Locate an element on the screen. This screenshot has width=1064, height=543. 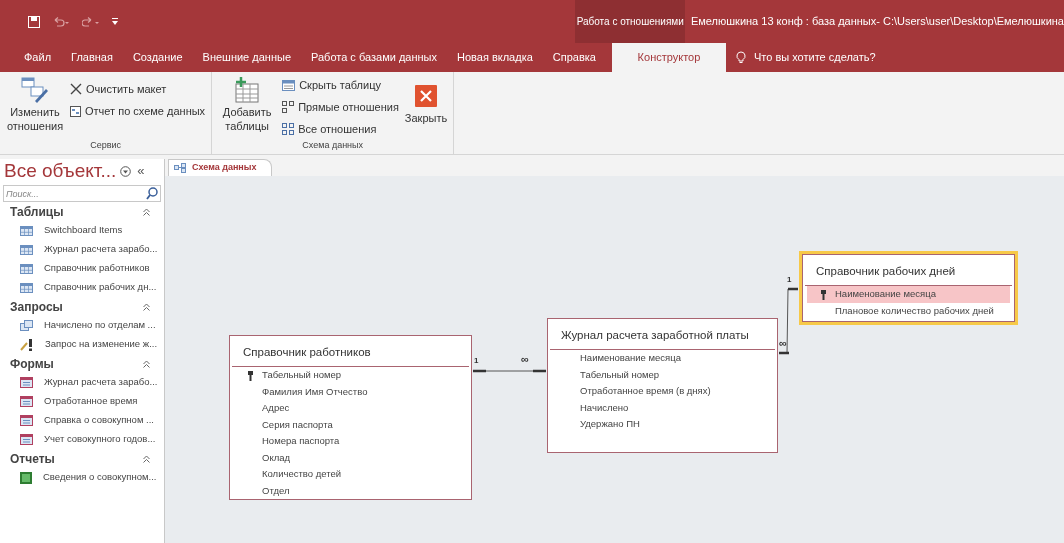
save-icon is located at coordinates (34, 21).